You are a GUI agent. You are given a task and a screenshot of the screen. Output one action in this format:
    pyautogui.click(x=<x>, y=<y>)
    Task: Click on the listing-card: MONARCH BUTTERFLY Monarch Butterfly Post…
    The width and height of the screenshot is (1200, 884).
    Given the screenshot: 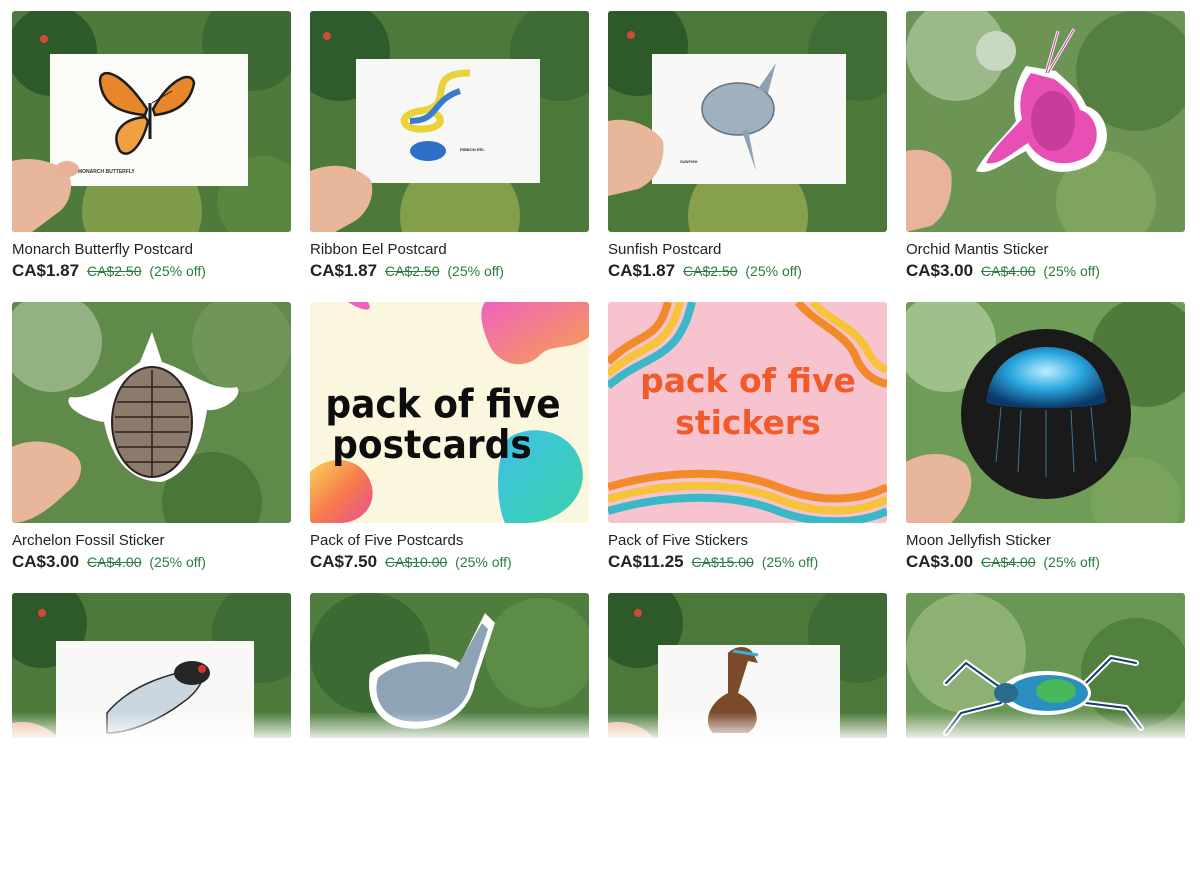 What is the action you would take?
    pyautogui.click(x=151, y=156)
    